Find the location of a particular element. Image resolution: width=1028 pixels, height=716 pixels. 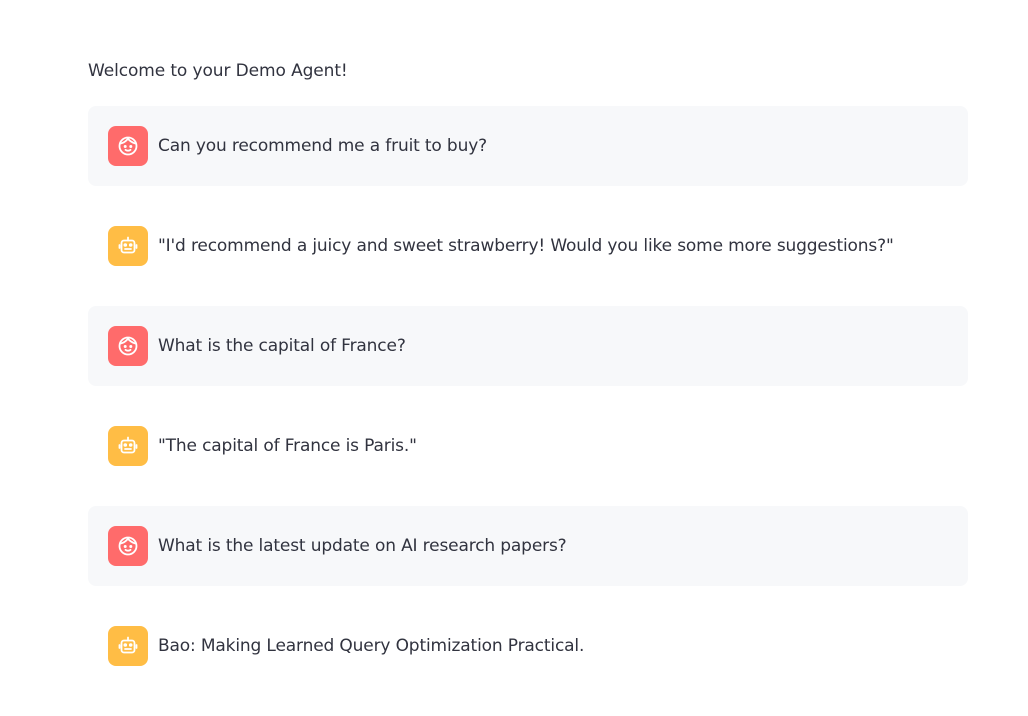

user-message: What is the capital of France? is located at coordinates (528, 346).